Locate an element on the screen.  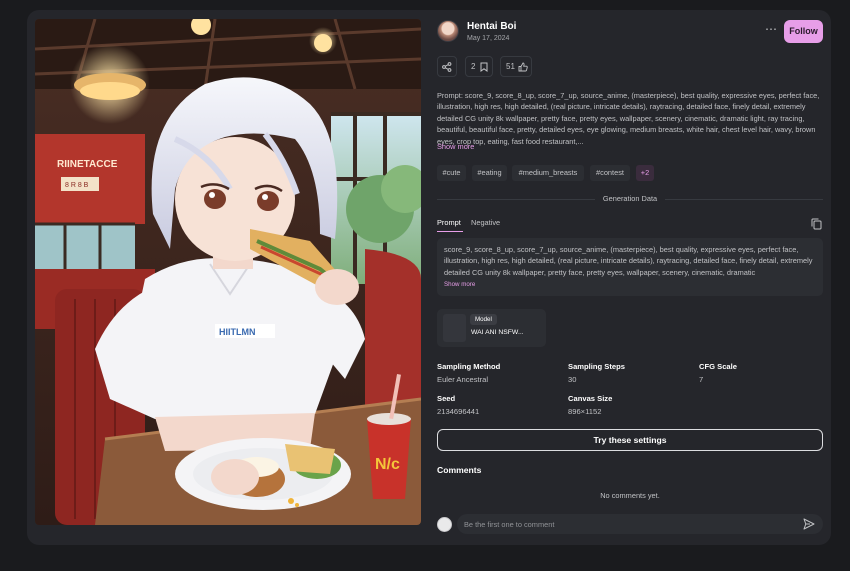
cup-text: N/c is located at coordinates (387, 464).